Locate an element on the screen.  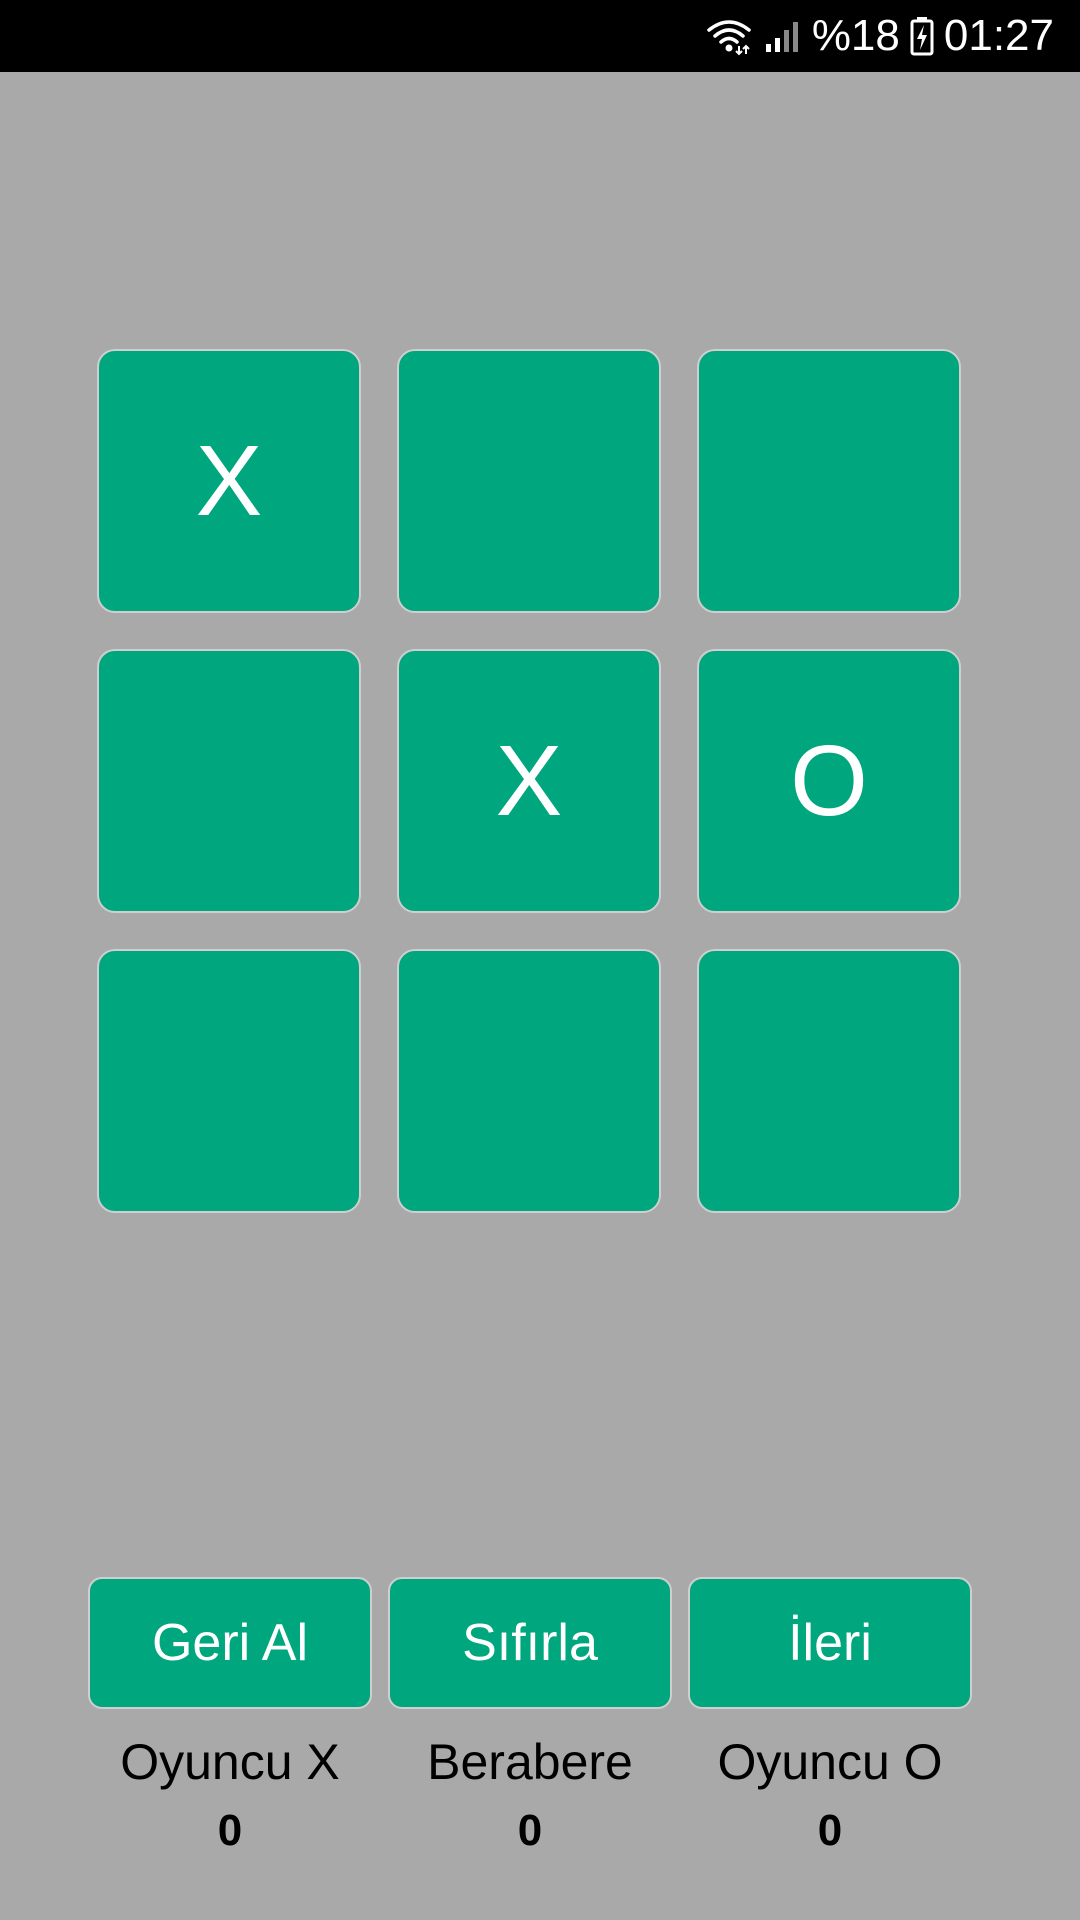
score-value-draw: 0 is located at coordinates (530, 1830).